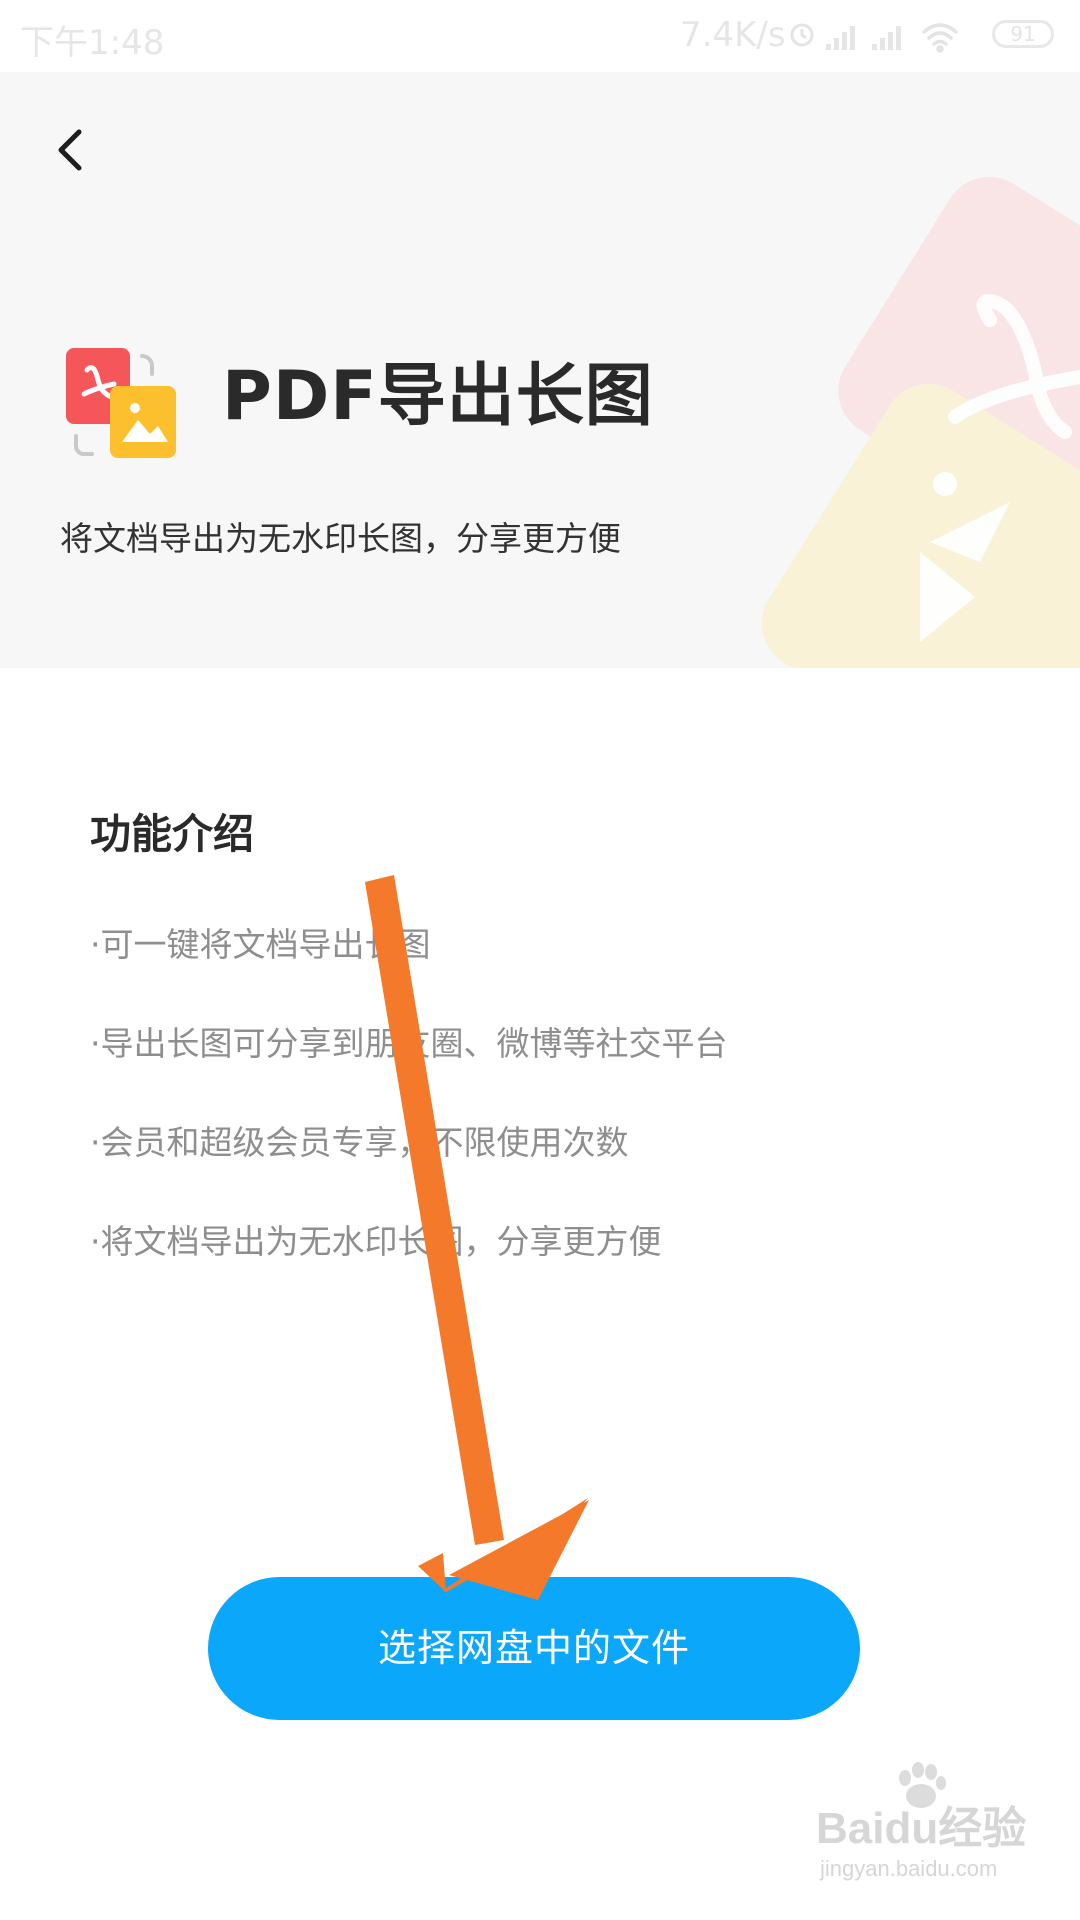 The width and height of the screenshot is (1080, 1920). Describe the element at coordinates (965, 557) in the screenshot. I see `image-glyph` at that location.